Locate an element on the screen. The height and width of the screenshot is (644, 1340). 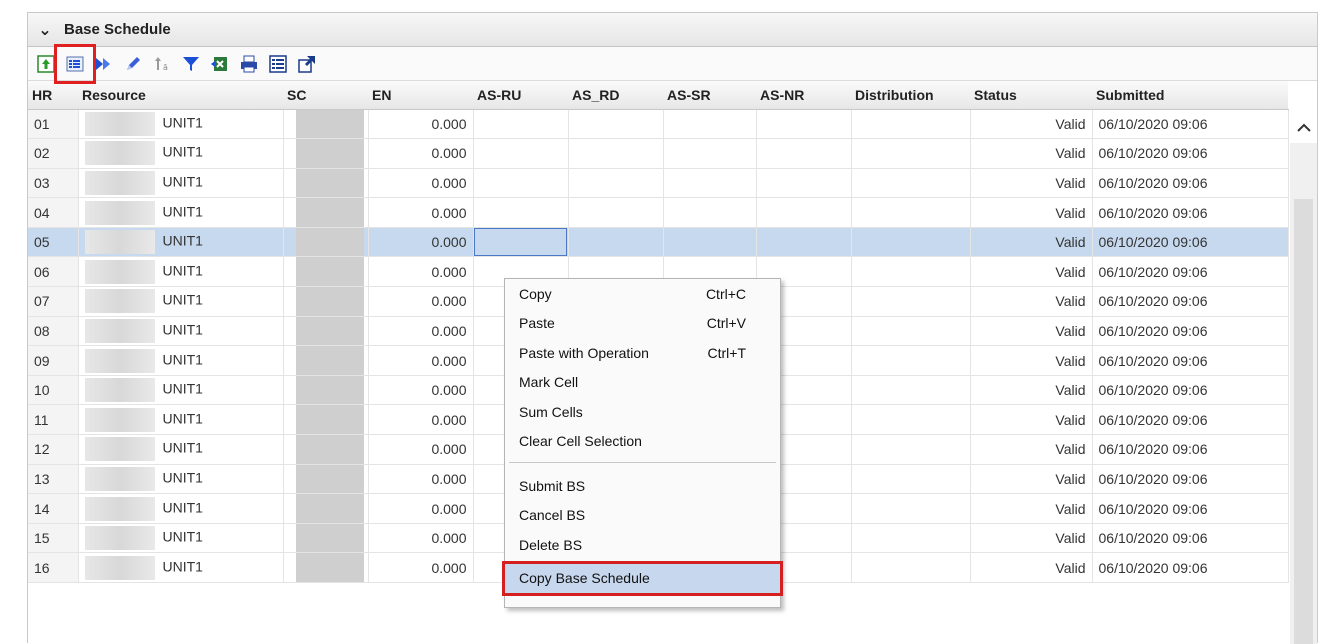
scroll-up-icon is located at coordinates (1303, 128).